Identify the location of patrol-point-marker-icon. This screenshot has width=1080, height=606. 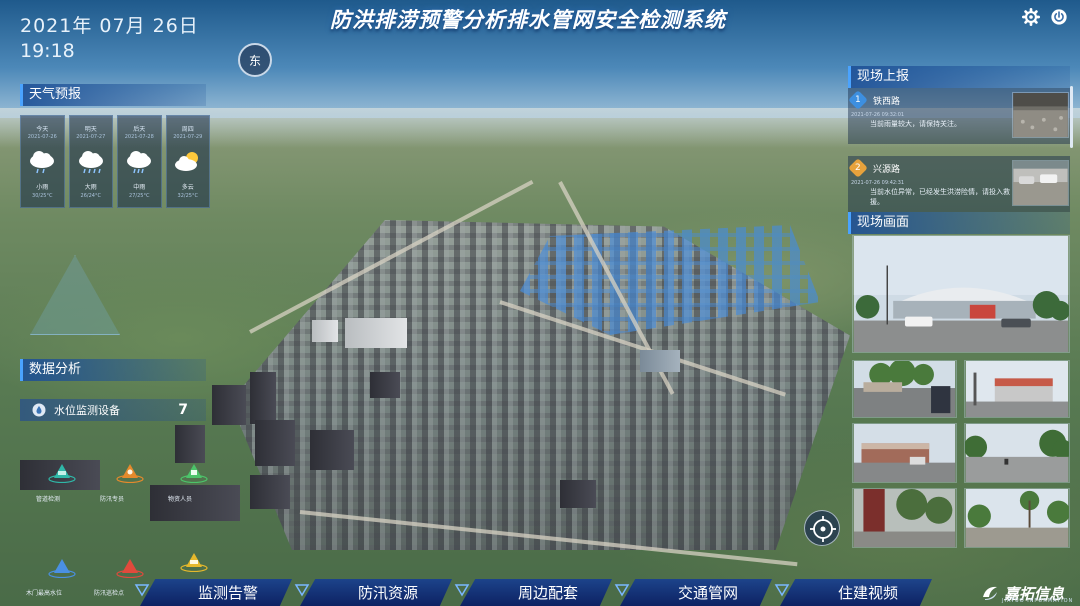
(130, 567).